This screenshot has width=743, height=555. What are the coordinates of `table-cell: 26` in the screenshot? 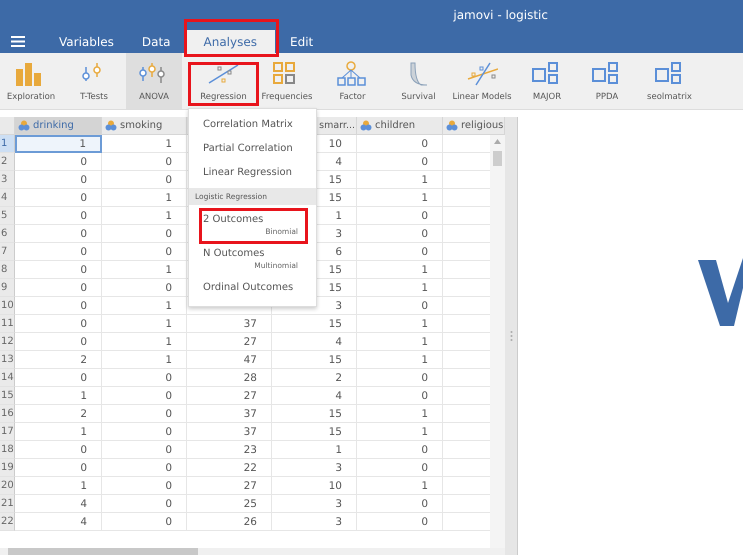 It's located at (229, 522).